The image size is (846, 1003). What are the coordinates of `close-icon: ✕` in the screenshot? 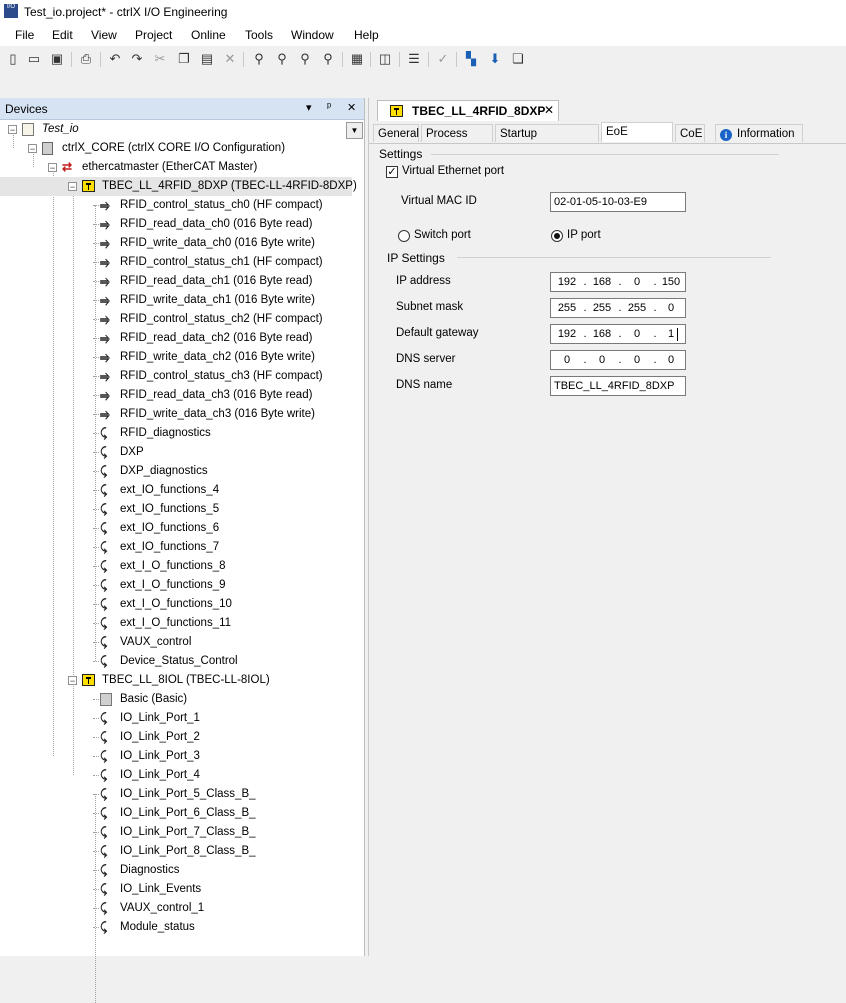 It's located at (351, 107).